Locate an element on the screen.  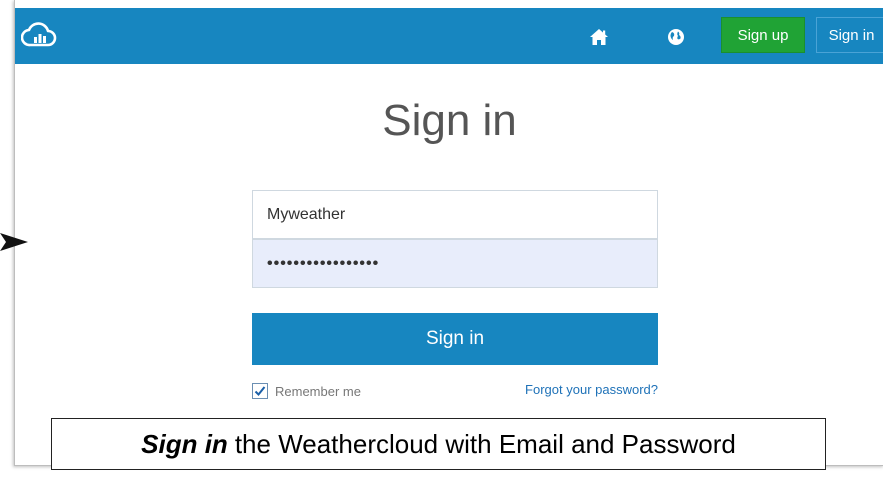
home-icon is located at coordinates (599, 37).